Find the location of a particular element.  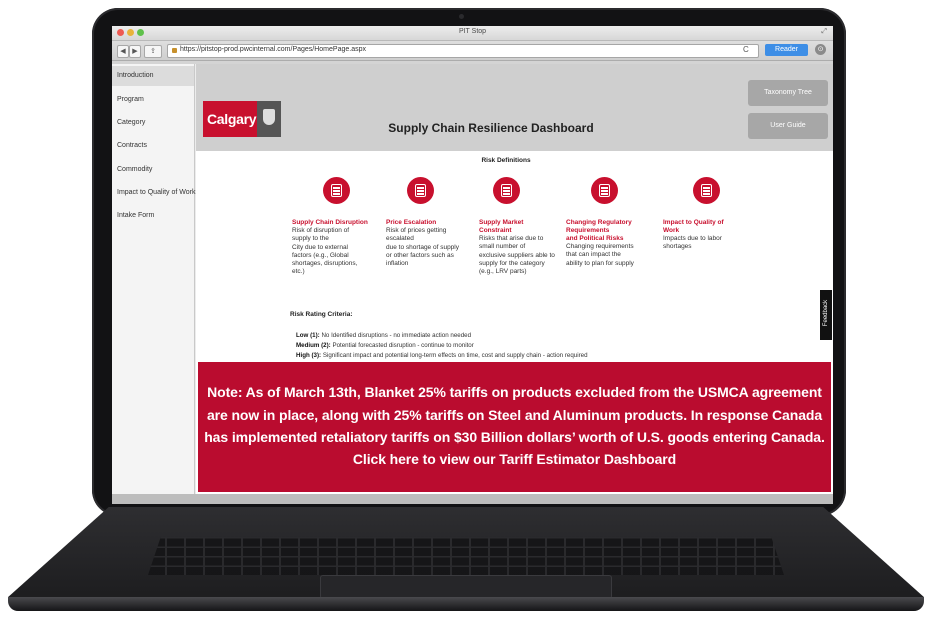

regulatory-icon is located at coordinates (604, 190).